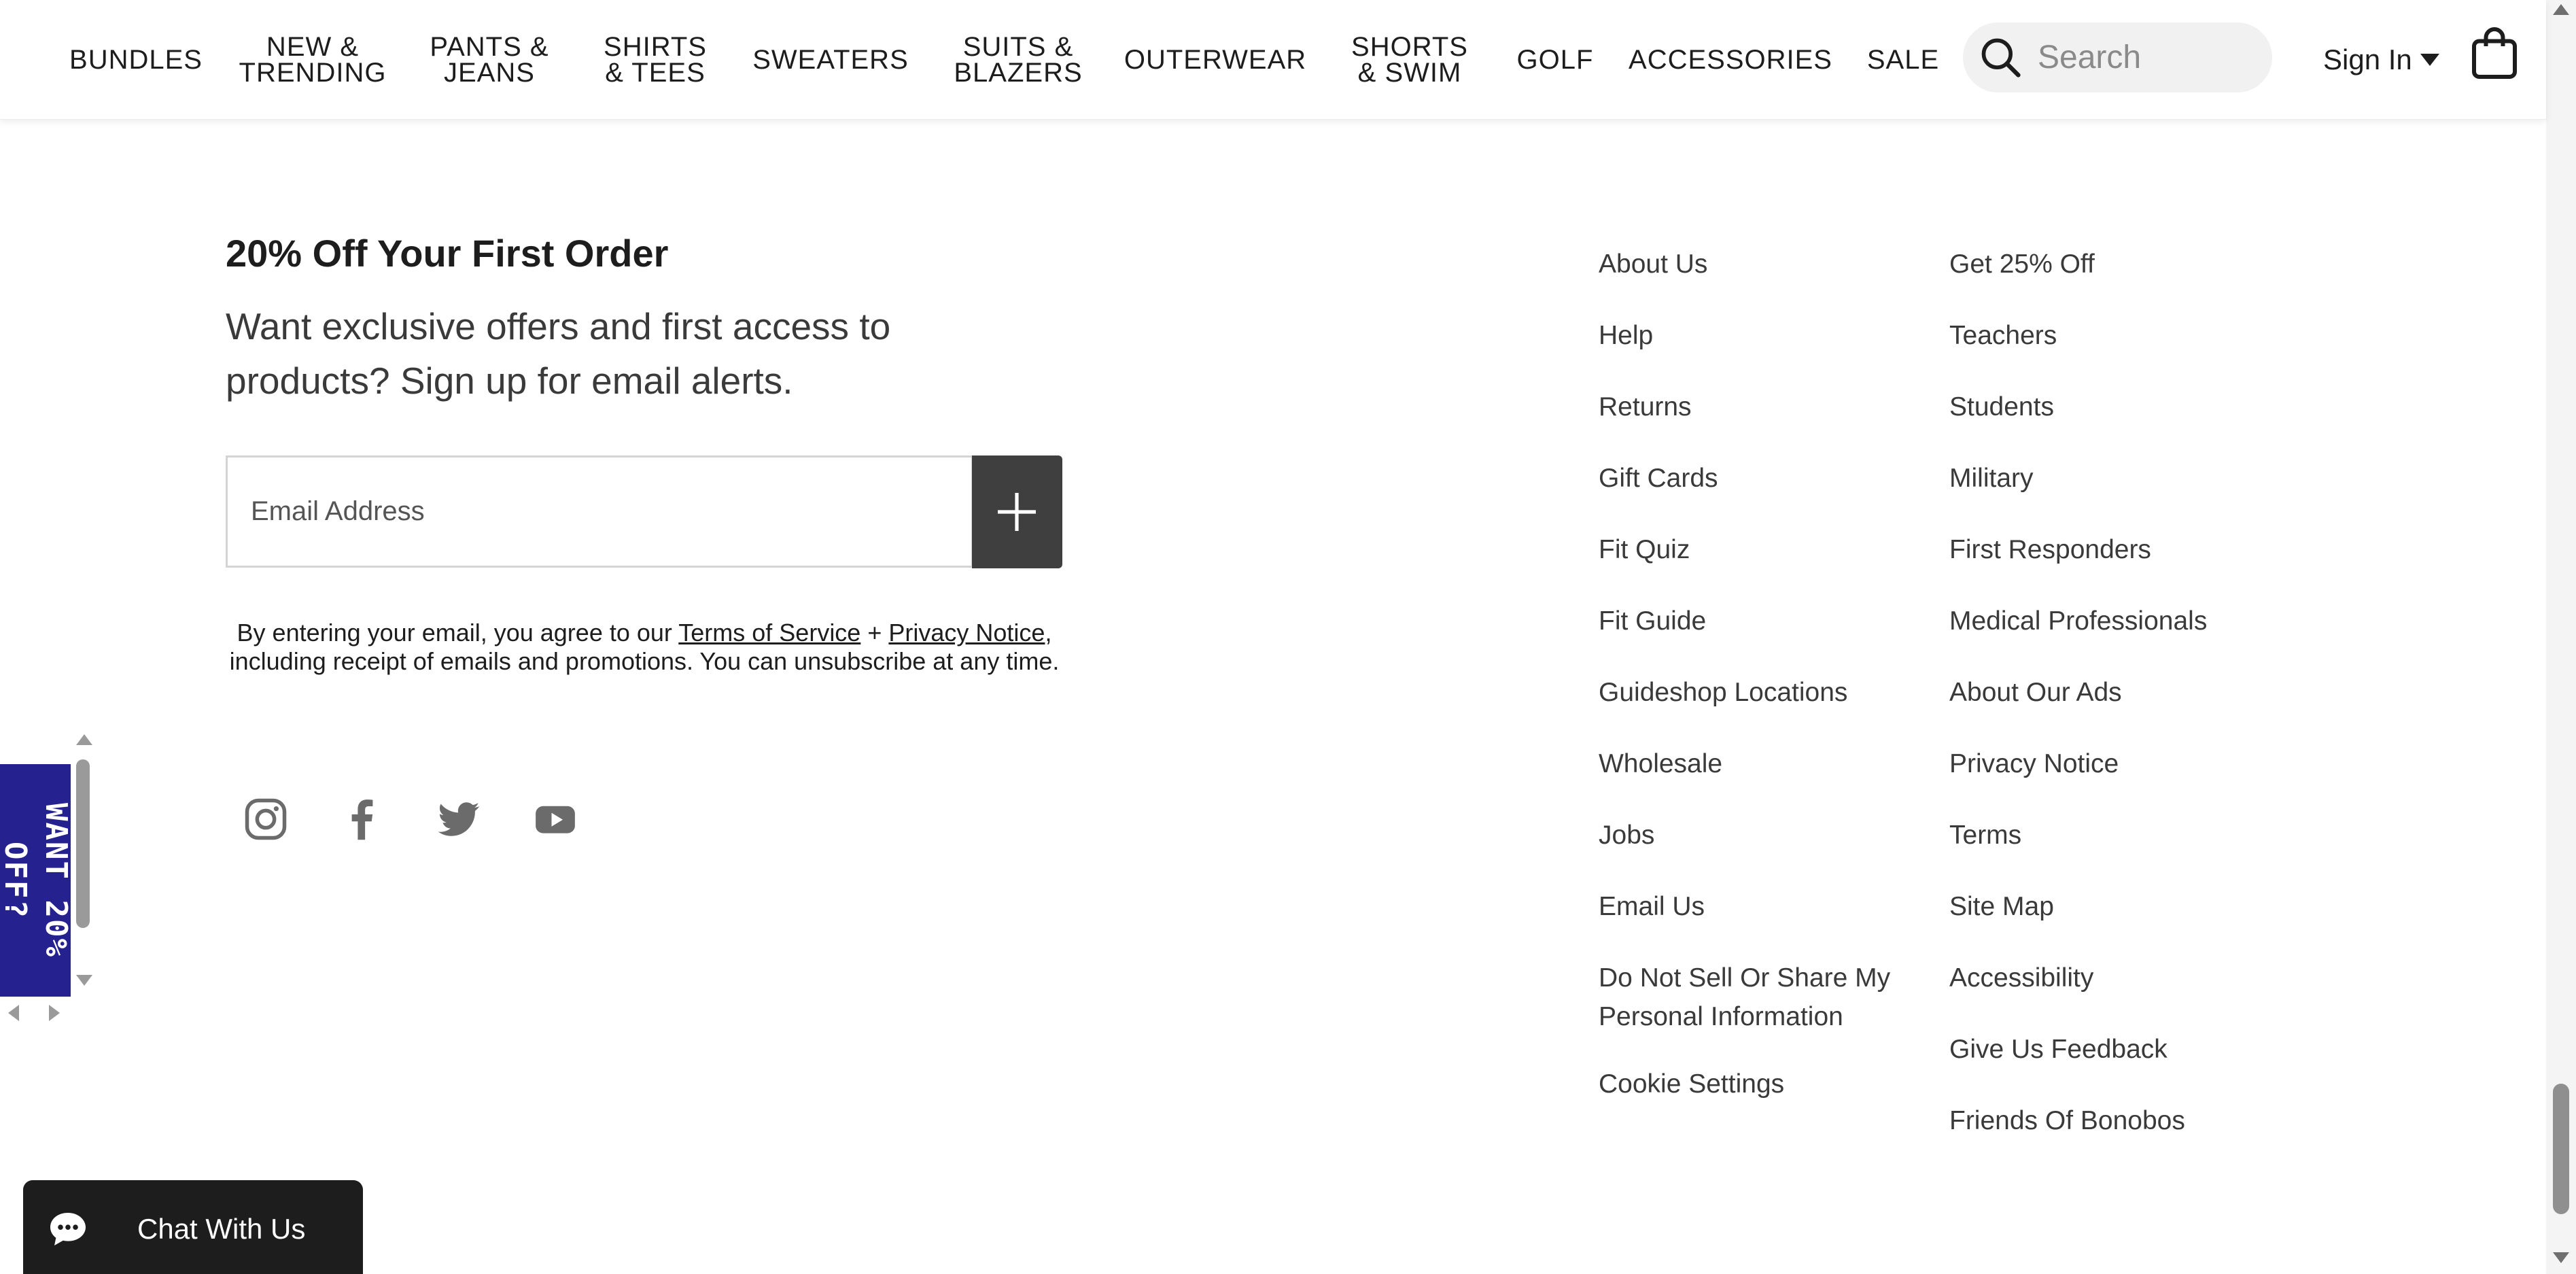 This screenshot has height=1274, width=2576. Describe the element at coordinates (2139, 692) in the screenshot. I see `footer-link-about-our-ads: About Our Ads` at that location.